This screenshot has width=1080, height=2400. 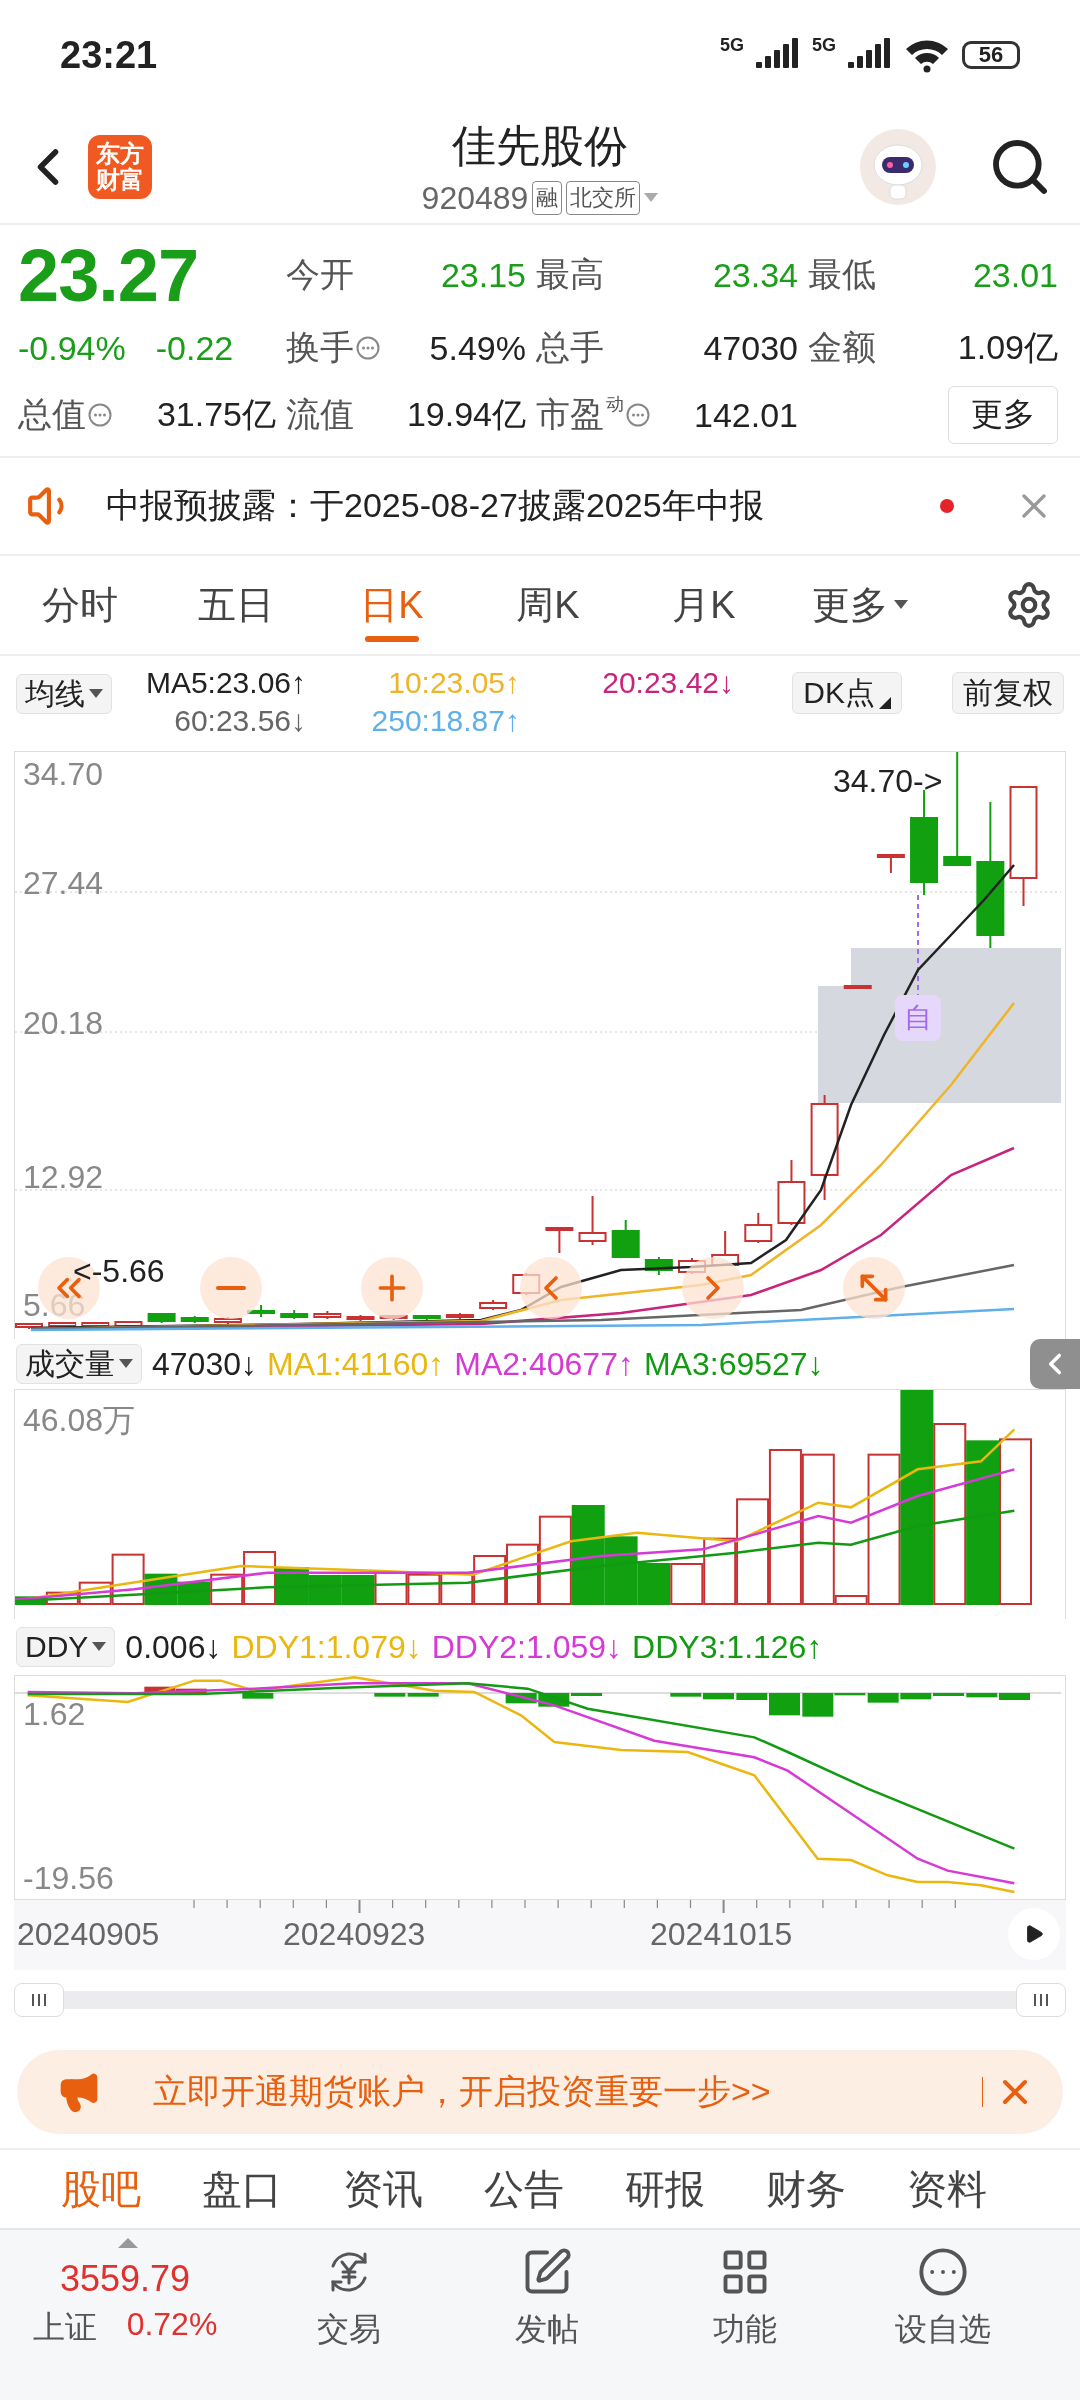 What do you see at coordinates (713, 1288) in the screenshot?
I see `next-button` at bounding box center [713, 1288].